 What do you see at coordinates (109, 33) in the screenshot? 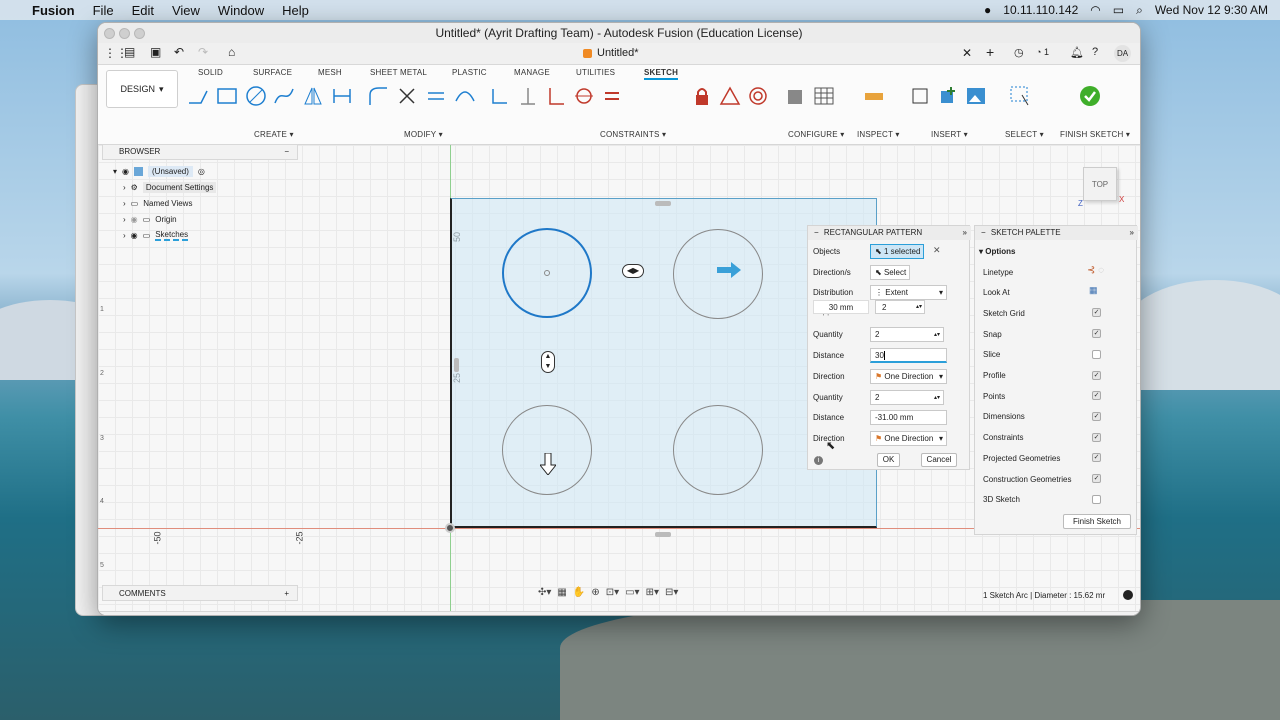
I see `close-window-button` at bounding box center [109, 33].